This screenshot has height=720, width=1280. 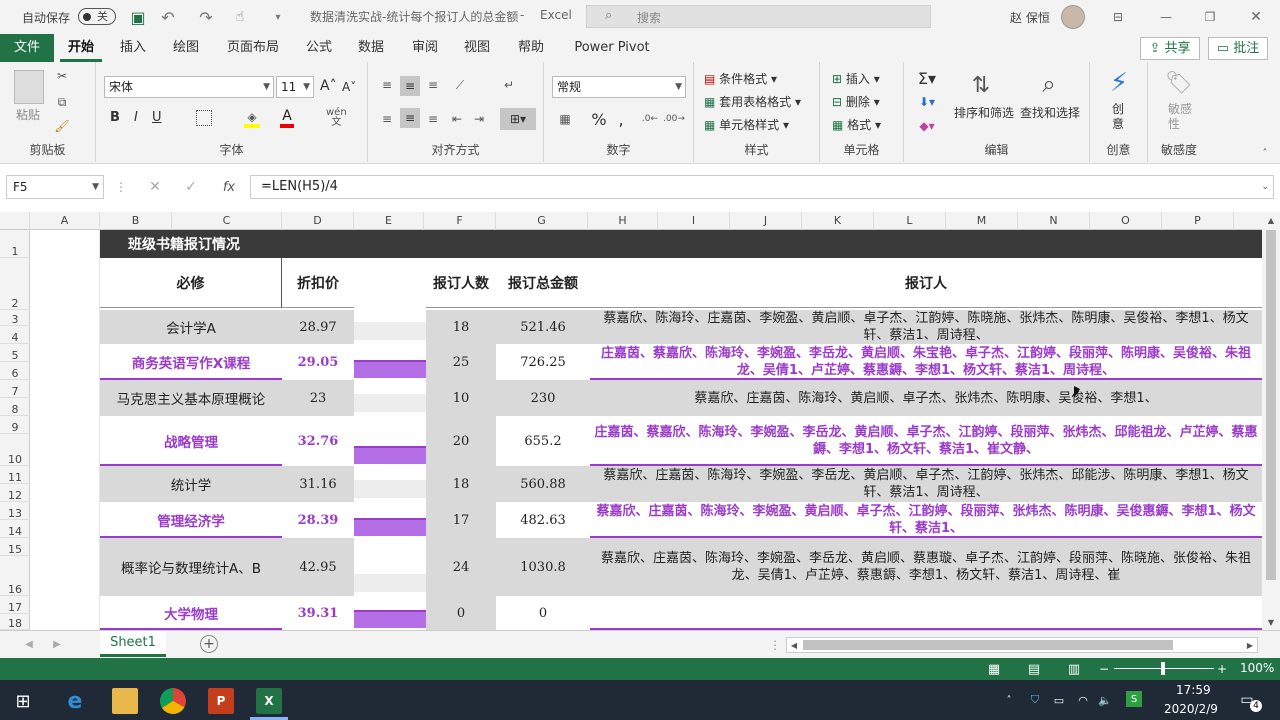 I want to click on customize-qat-icon: ▾, so click(x=278, y=17).